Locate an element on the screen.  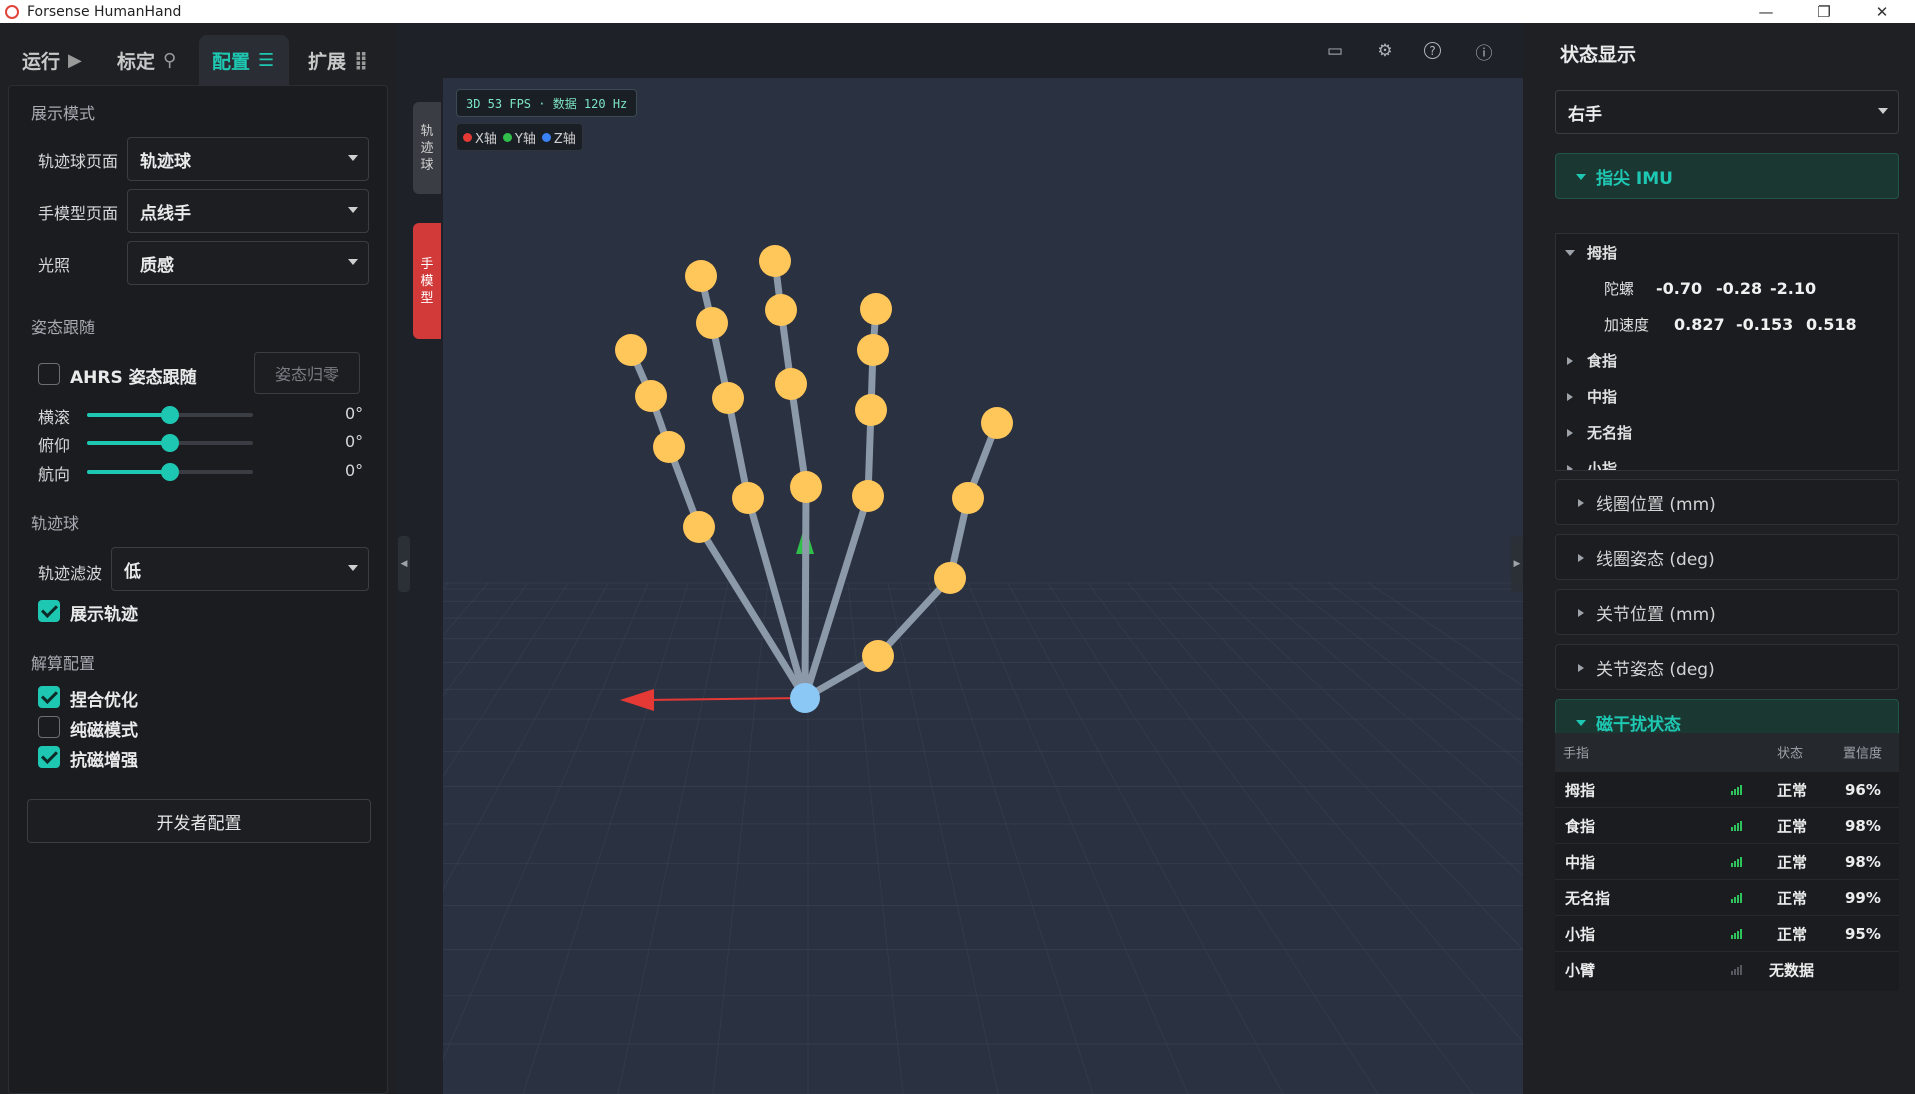
tab-extend: 扩展 ⣿ is located at coordinates (348, 60).